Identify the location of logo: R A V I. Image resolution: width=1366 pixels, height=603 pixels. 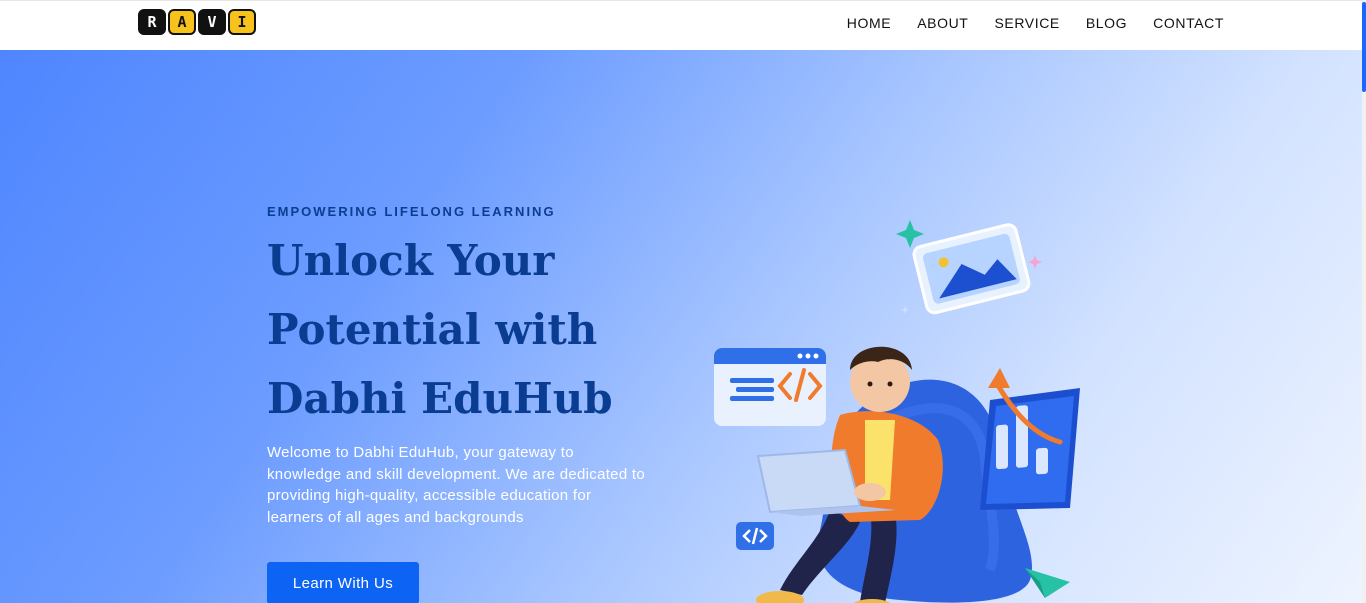
(197, 22).